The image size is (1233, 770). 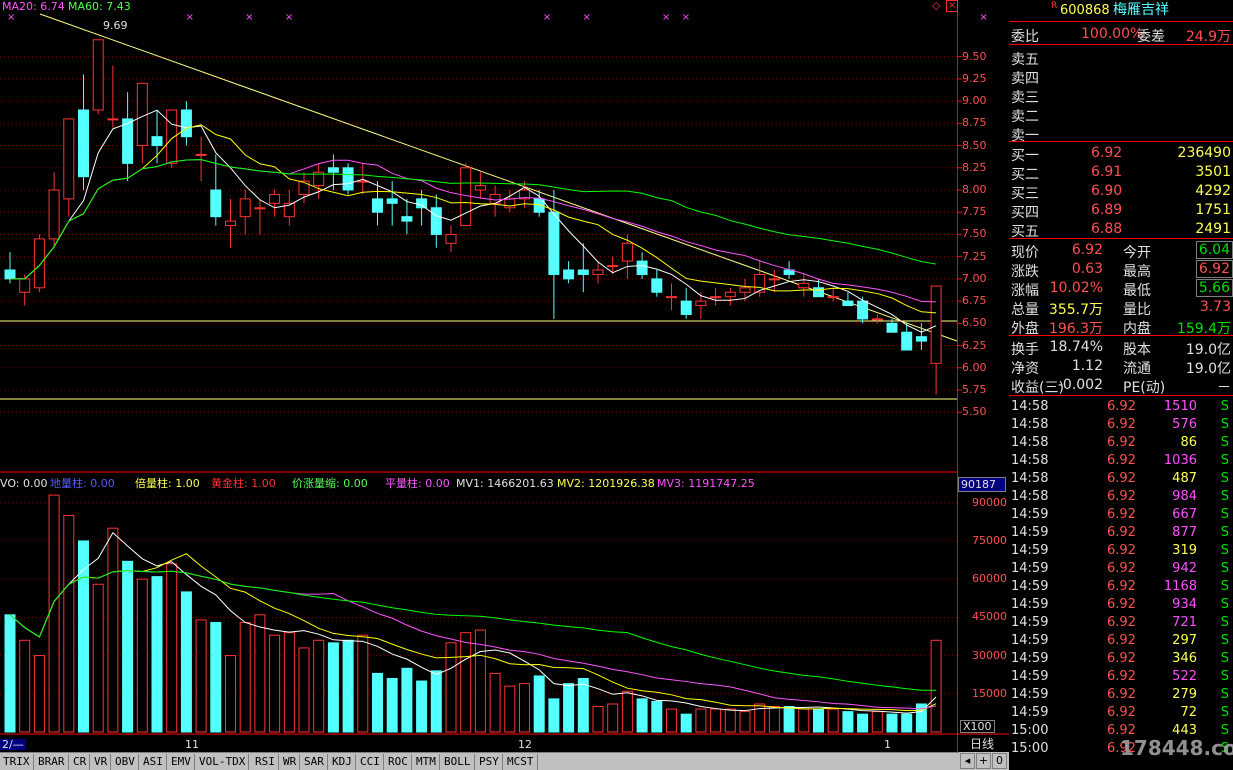 What do you see at coordinates (1107, 191) in the screenshot?
I see `bid-price: 6.90` at bounding box center [1107, 191].